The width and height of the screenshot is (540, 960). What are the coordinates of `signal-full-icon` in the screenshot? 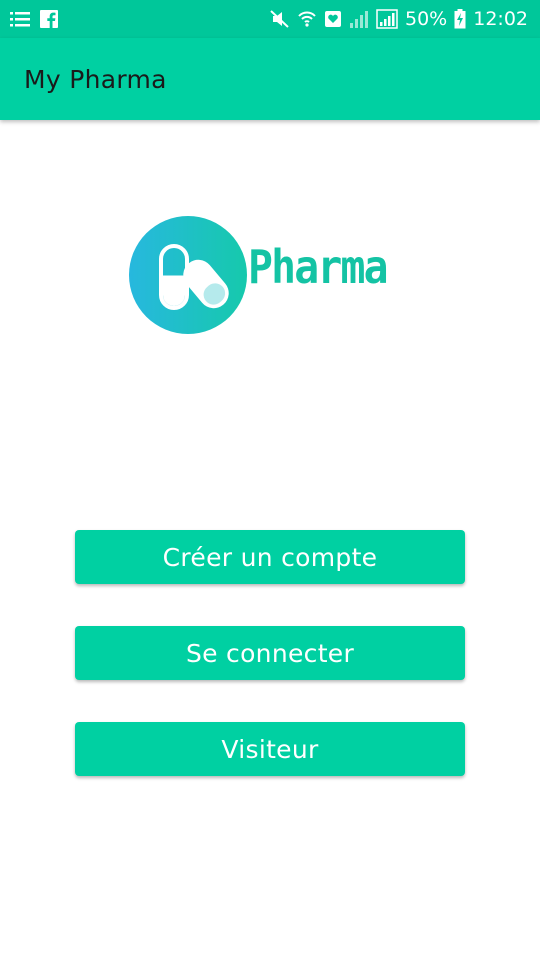 It's located at (387, 19).